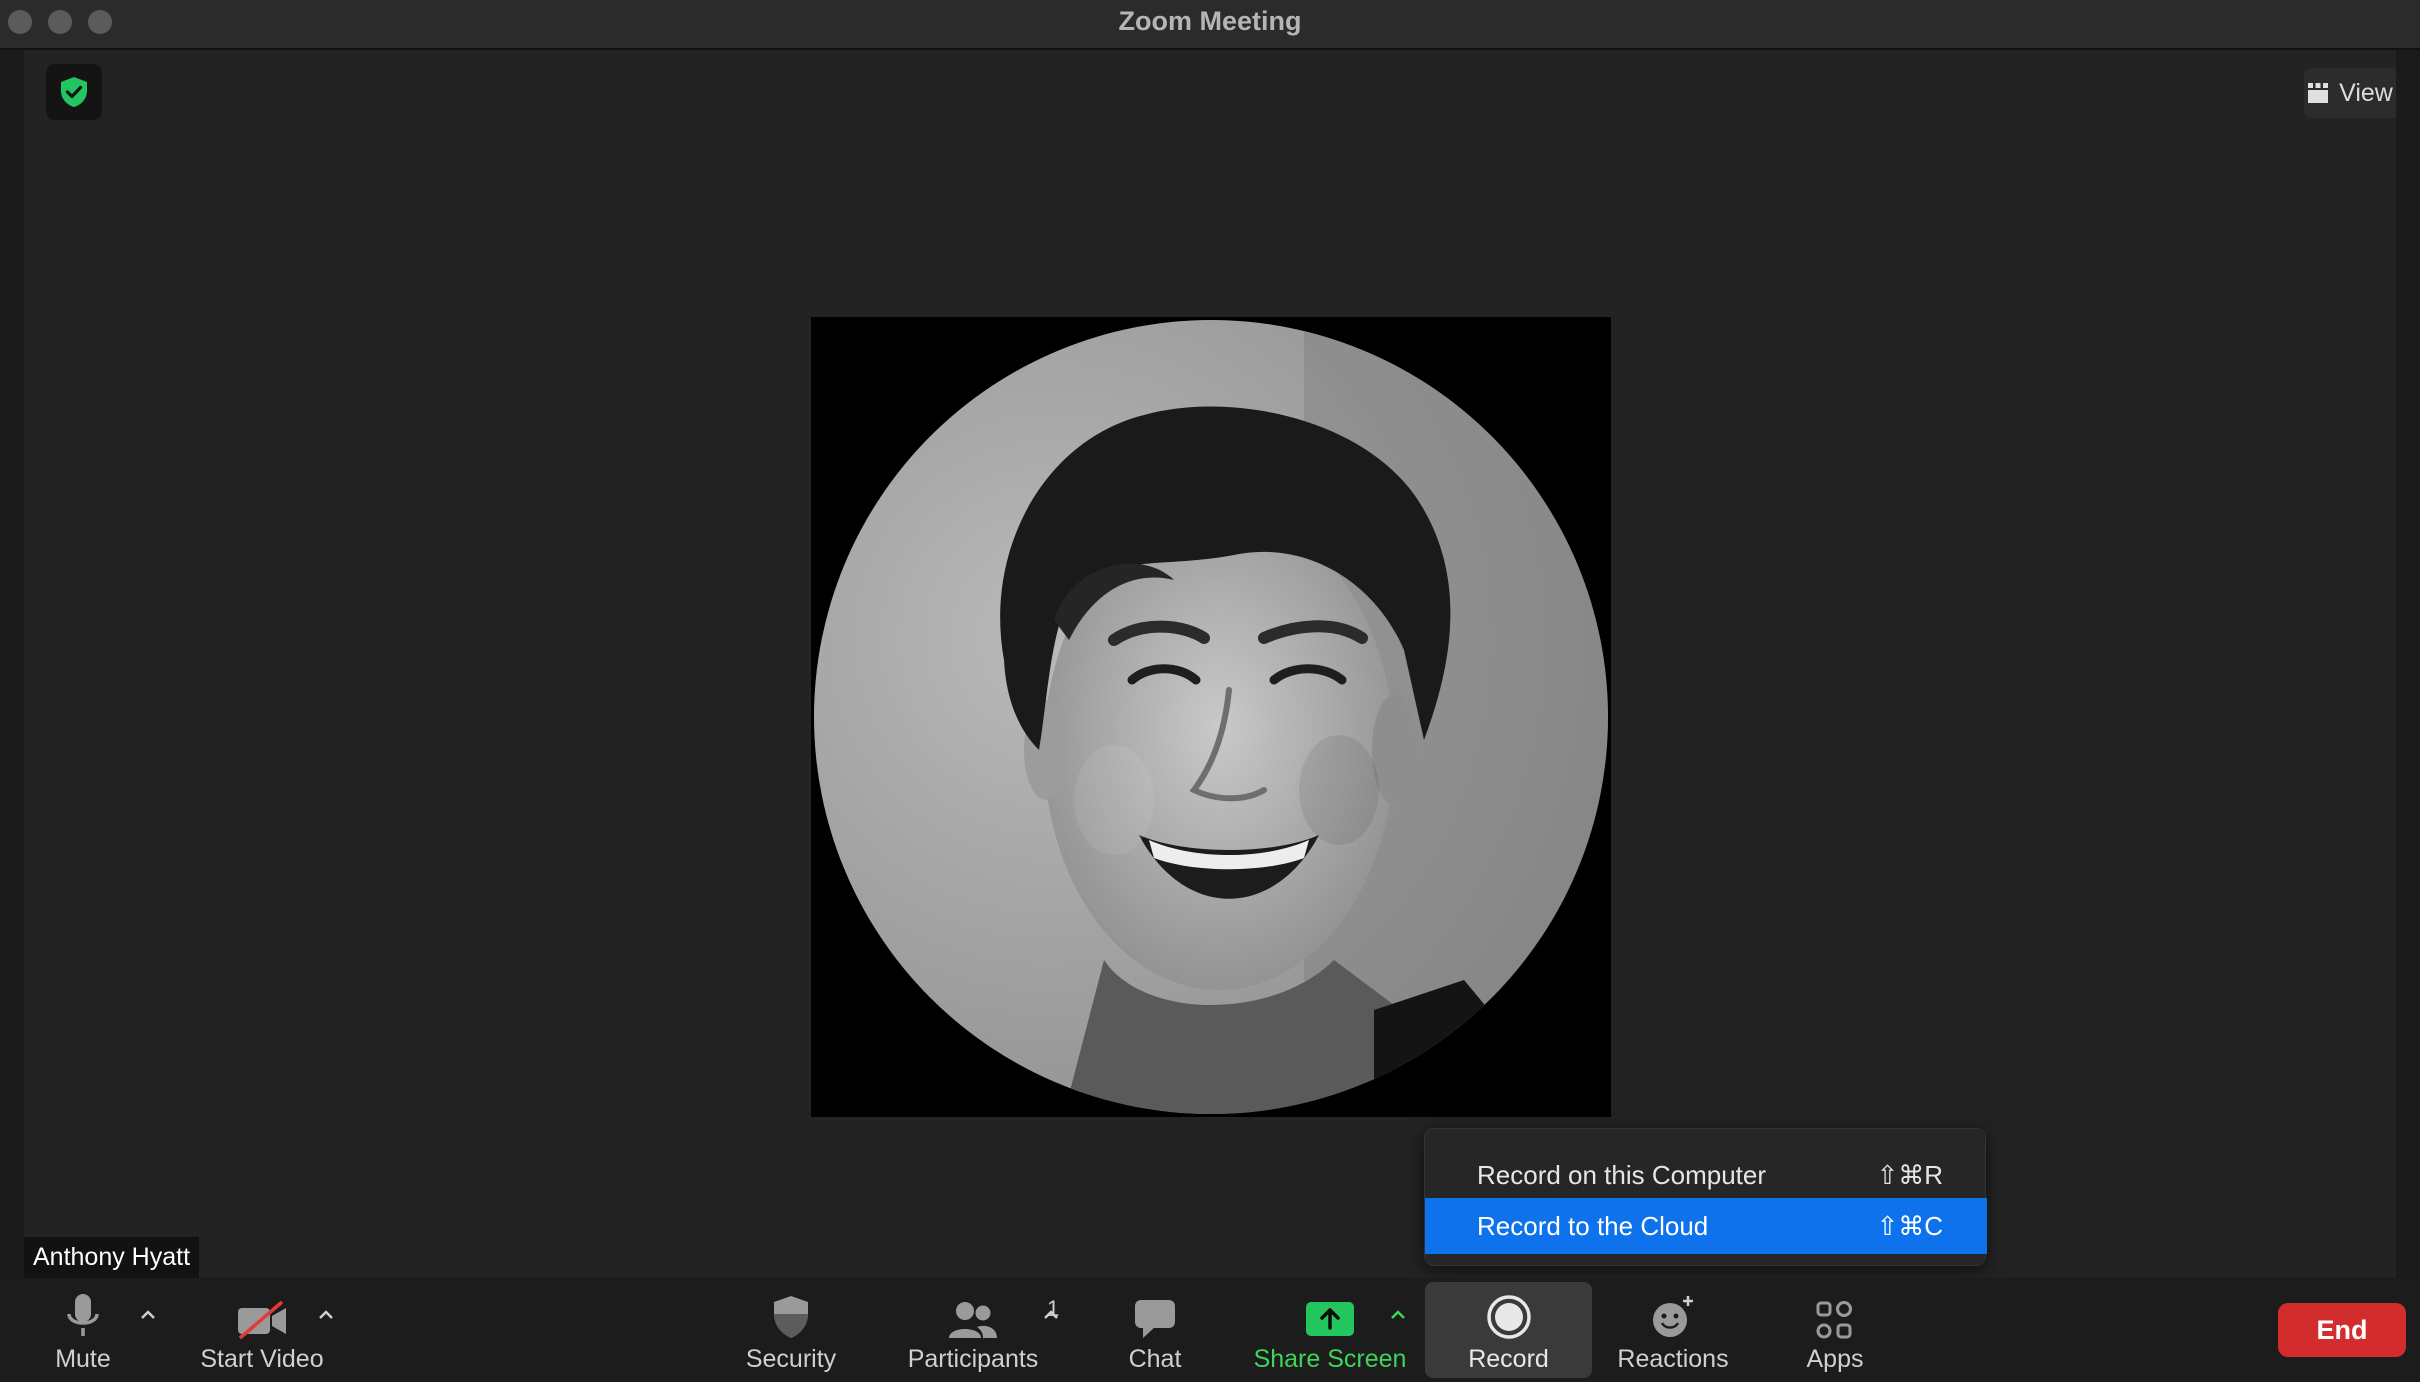 The width and height of the screenshot is (2420, 1382). What do you see at coordinates (1508, 1359) in the screenshot?
I see `record-label: Record` at bounding box center [1508, 1359].